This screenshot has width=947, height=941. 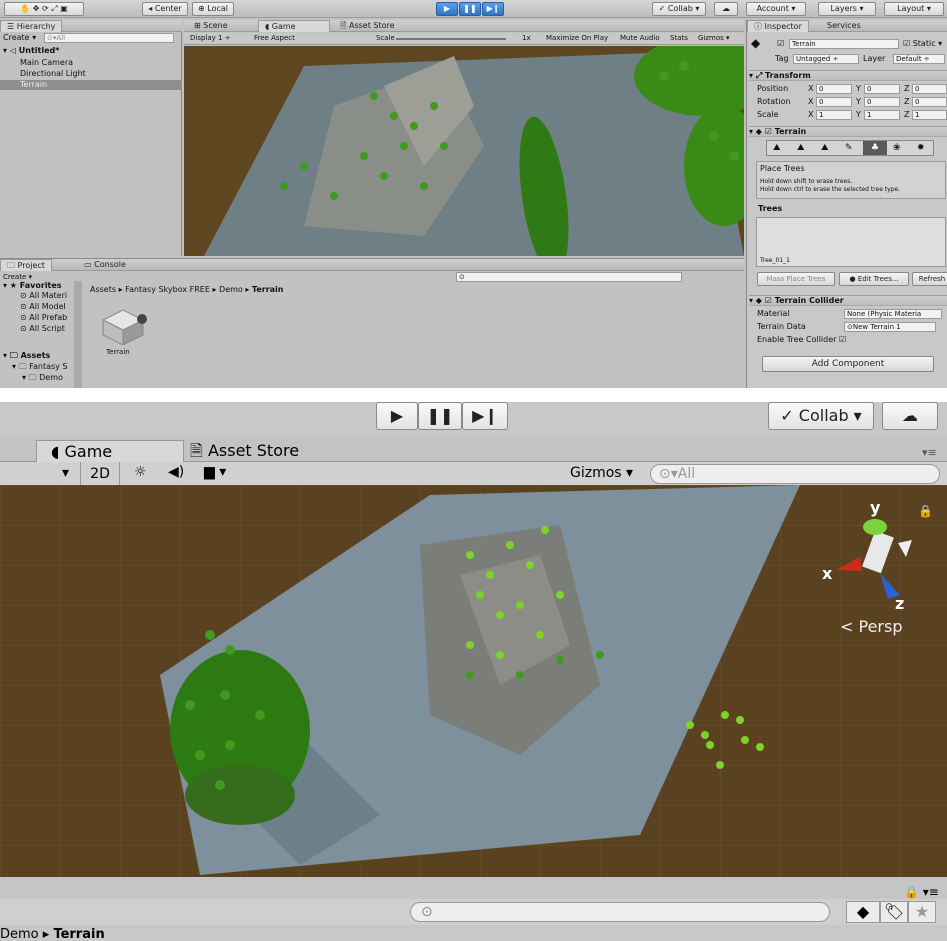 I want to click on mute-audio-toggle: Mute Audio, so click(x=640, y=38).